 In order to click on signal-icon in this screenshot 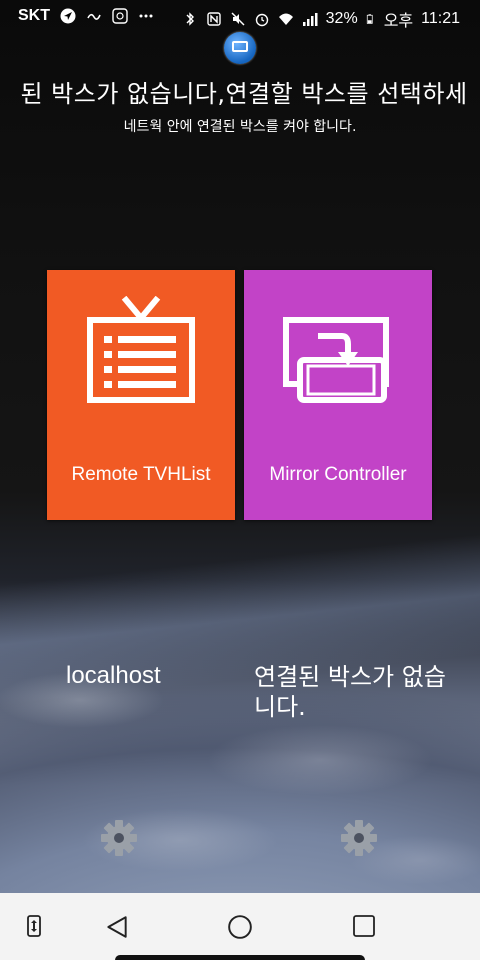, I will do `click(310, 19)`.